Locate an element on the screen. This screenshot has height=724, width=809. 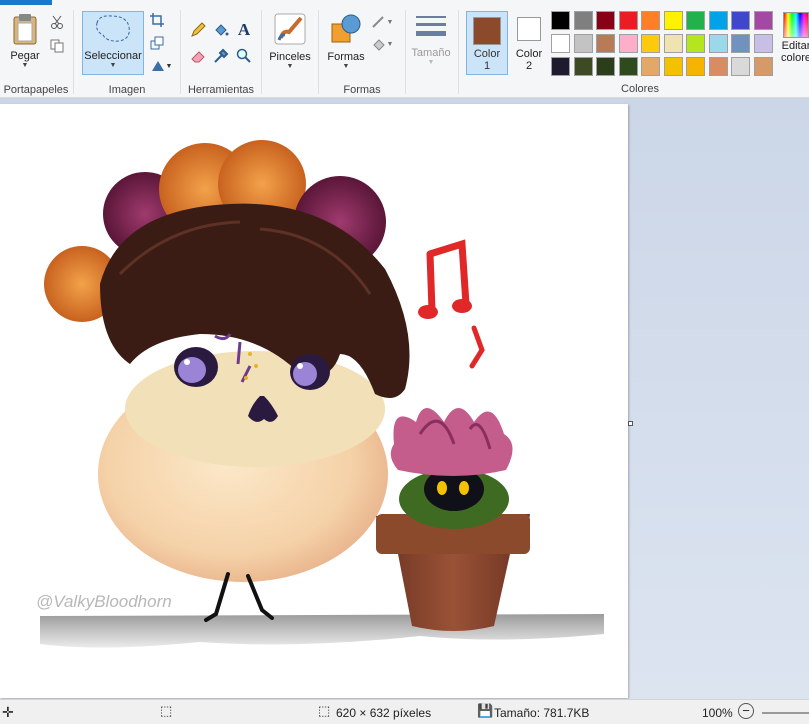
select-dropdown-icon: ▼ is located at coordinates (113, 66).